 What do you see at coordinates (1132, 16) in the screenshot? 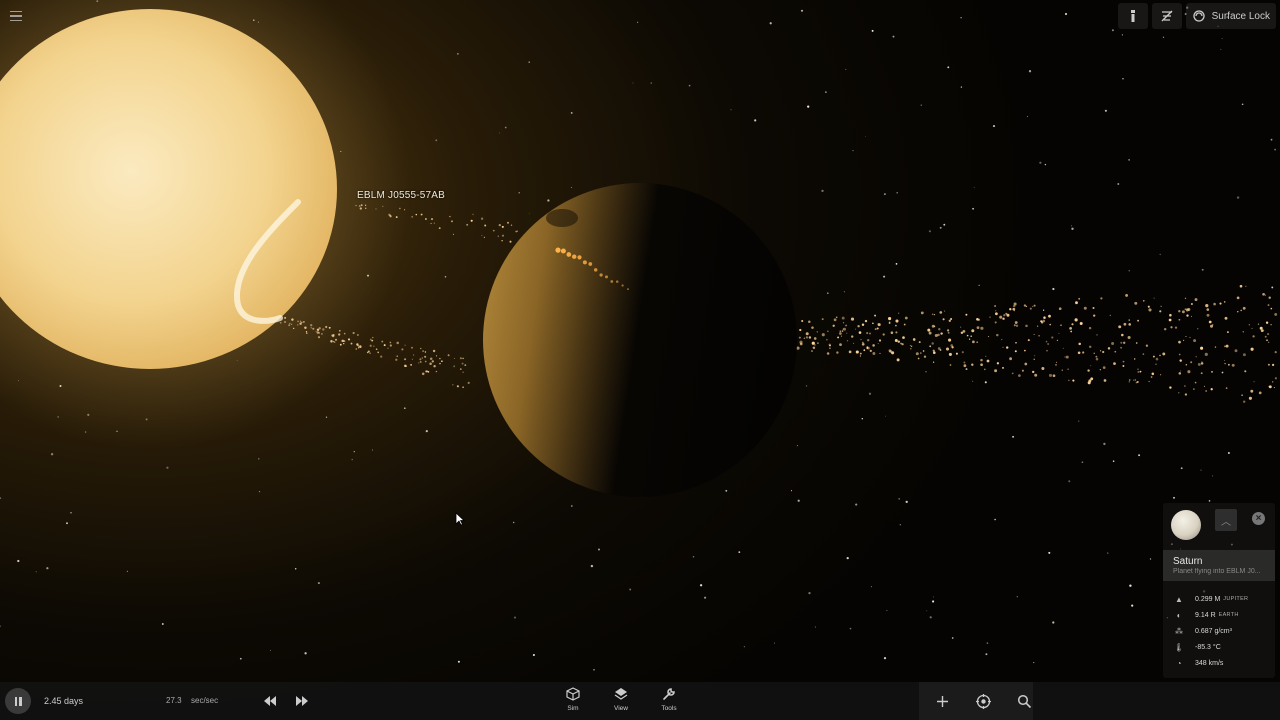
I see `flashlight-button` at bounding box center [1132, 16].